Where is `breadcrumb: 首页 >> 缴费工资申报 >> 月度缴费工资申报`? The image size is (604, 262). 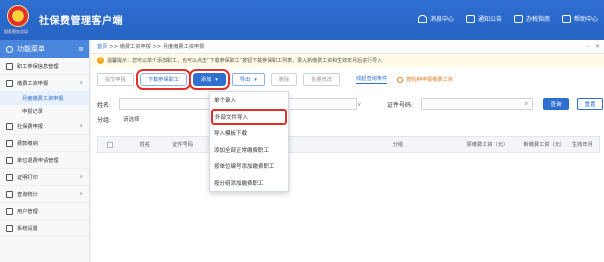 breadcrumb: 首页 >> 缴费工资申报 >> 月度缴费工资申报 is located at coordinates (347, 47).